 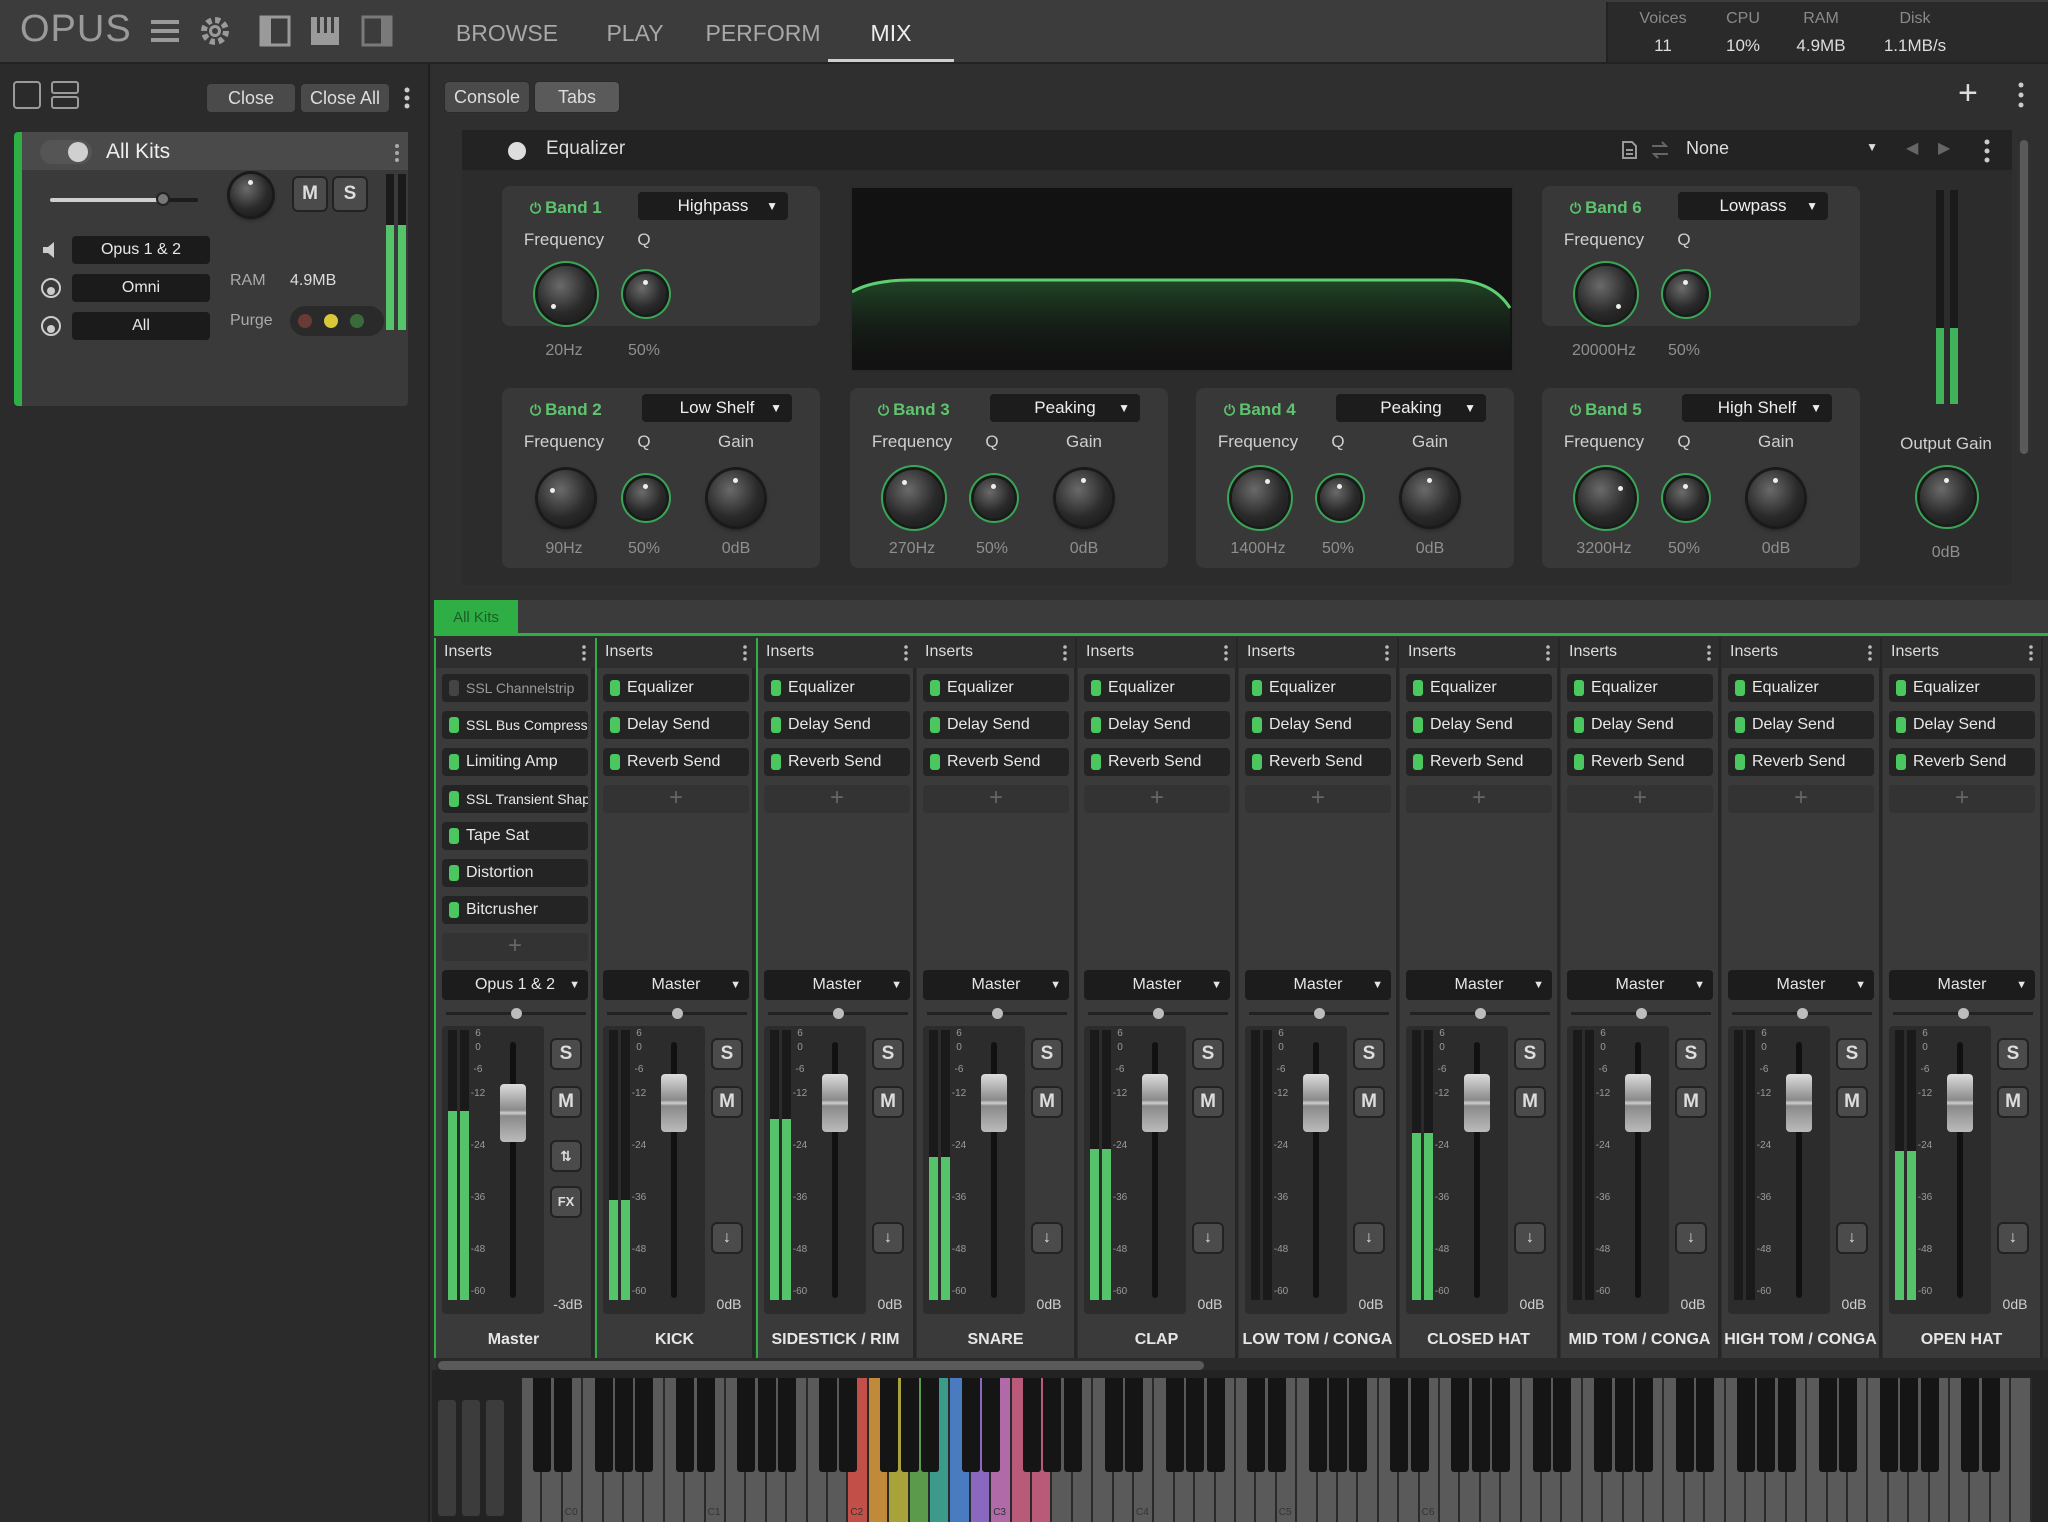 I want to click on fx-button: FX, so click(x=566, y=1202).